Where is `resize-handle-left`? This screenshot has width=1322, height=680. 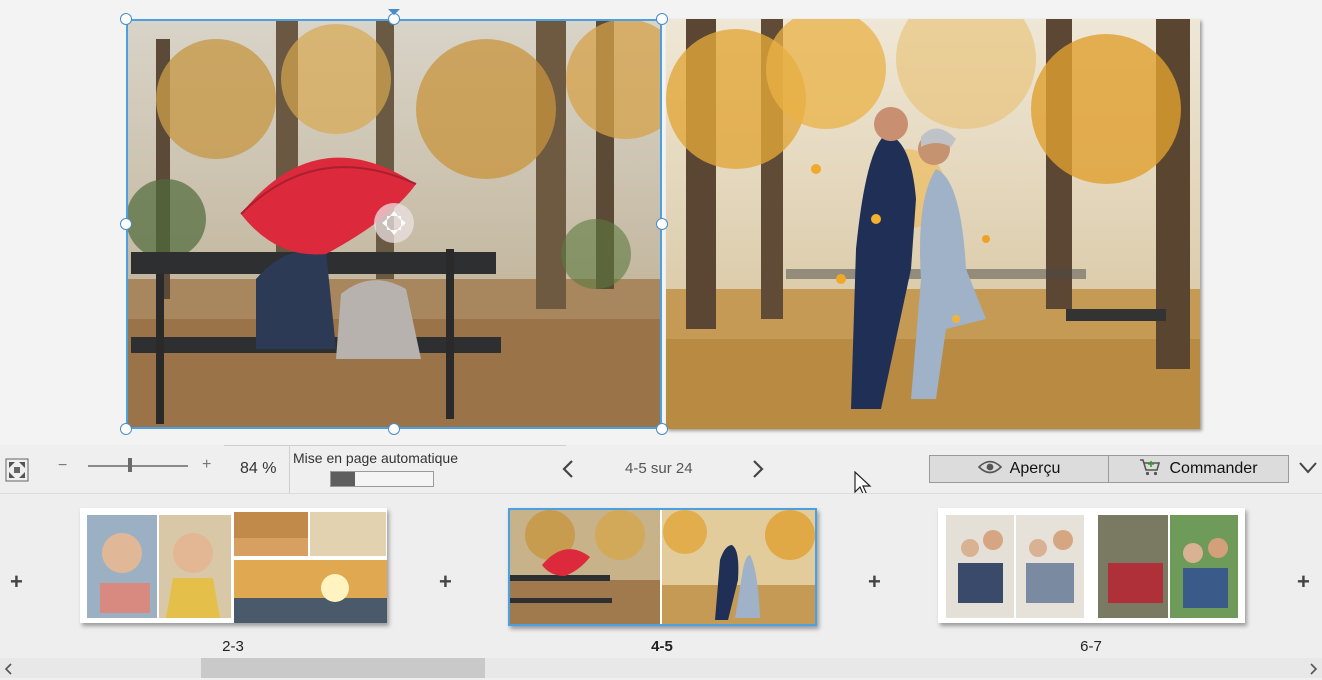 resize-handle-left is located at coordinates (126, 224).